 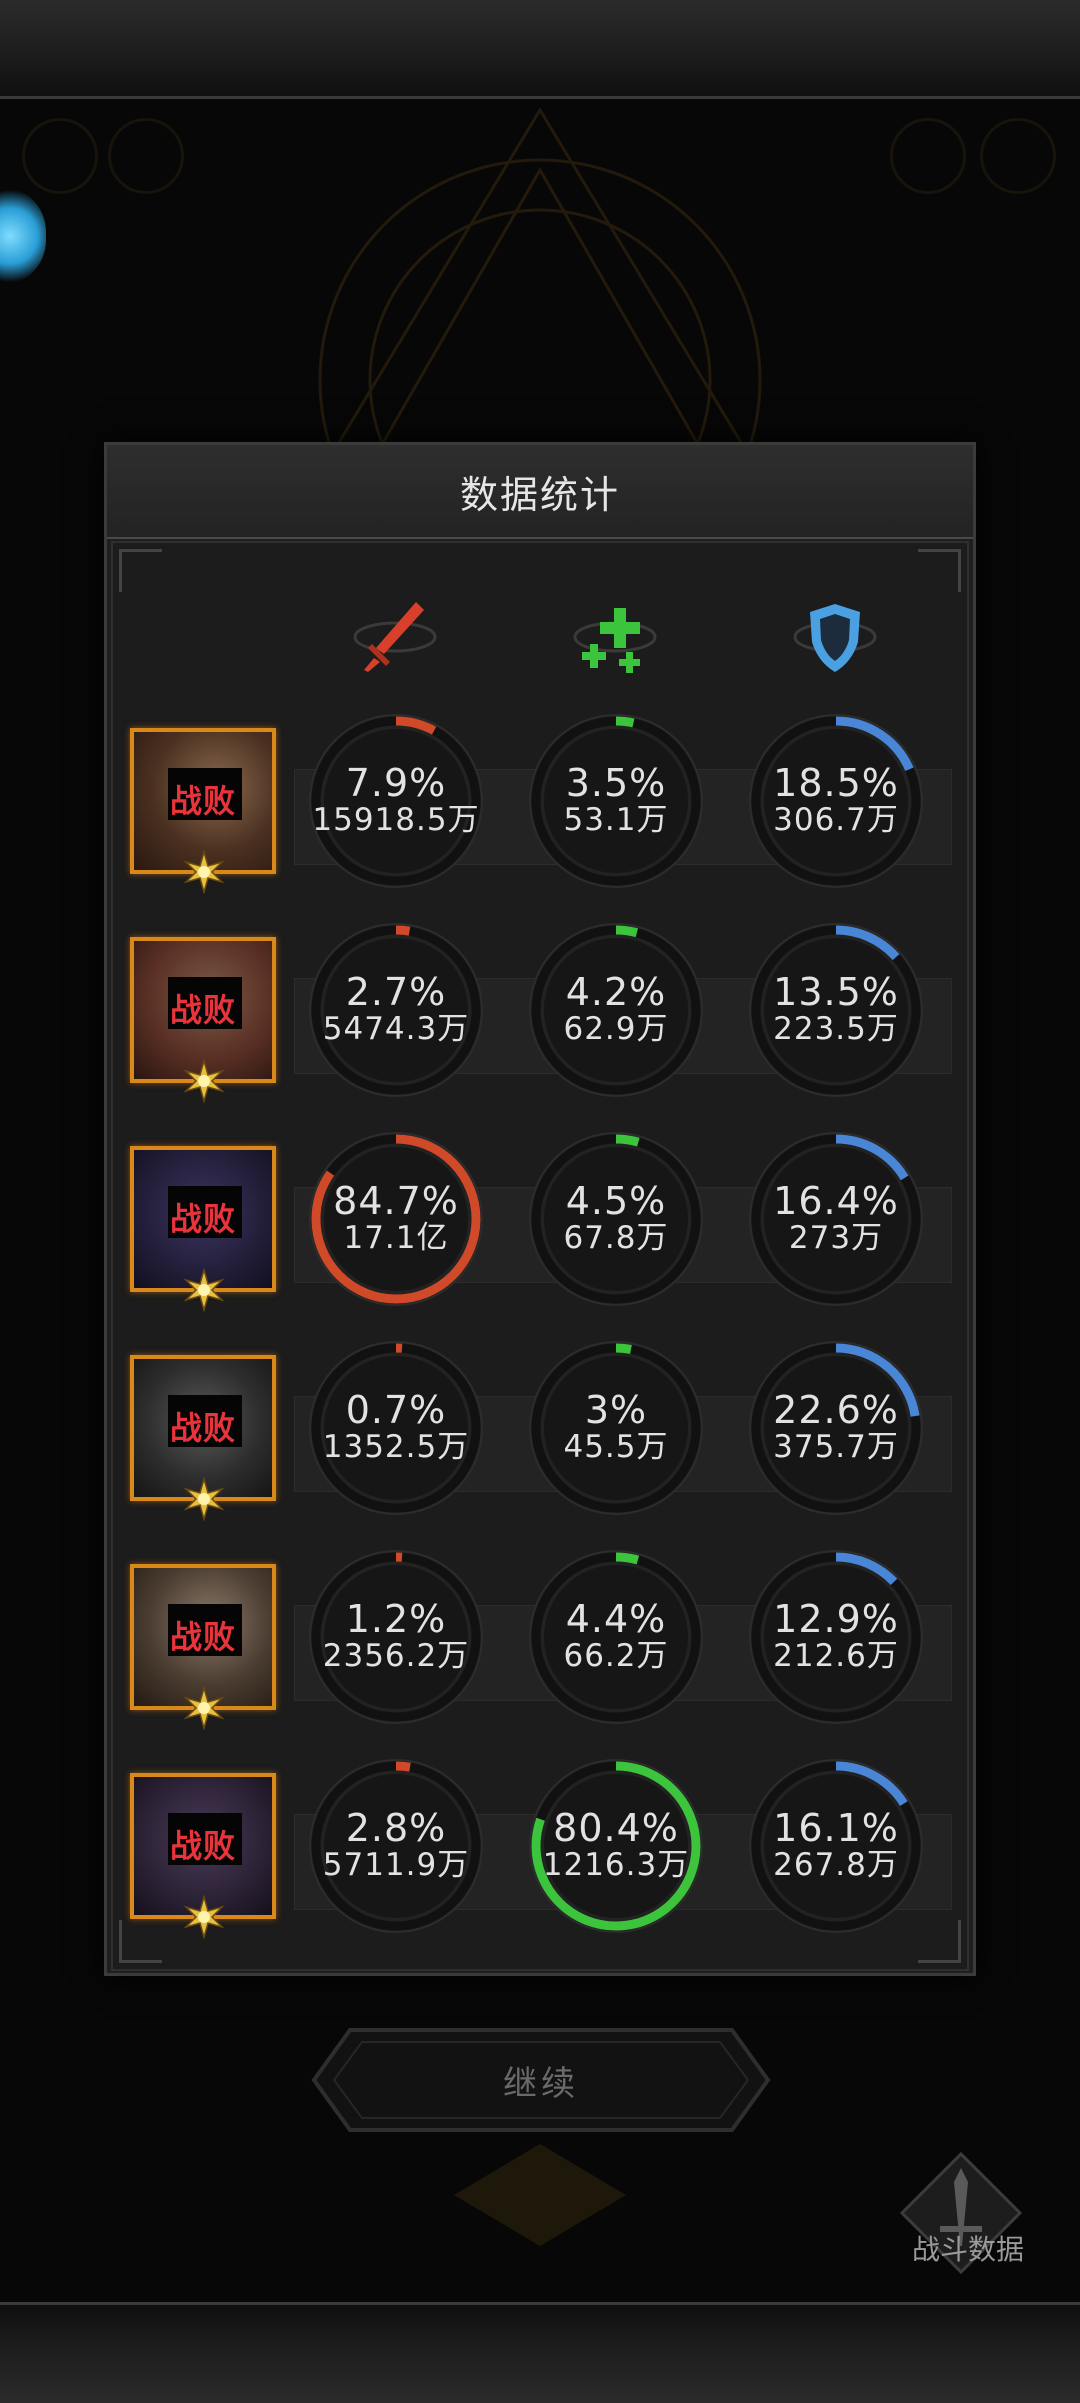 What do you see at coordinates (616, 1201) in the screenshot?
I see `heal-percent: 4.5%` at bounding box center [616, 1201].